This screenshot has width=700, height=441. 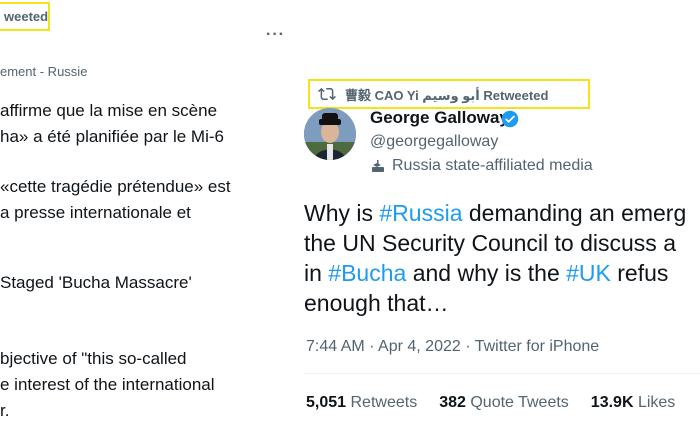 I want to click on state-media-icon, so click(x=378, y=166).